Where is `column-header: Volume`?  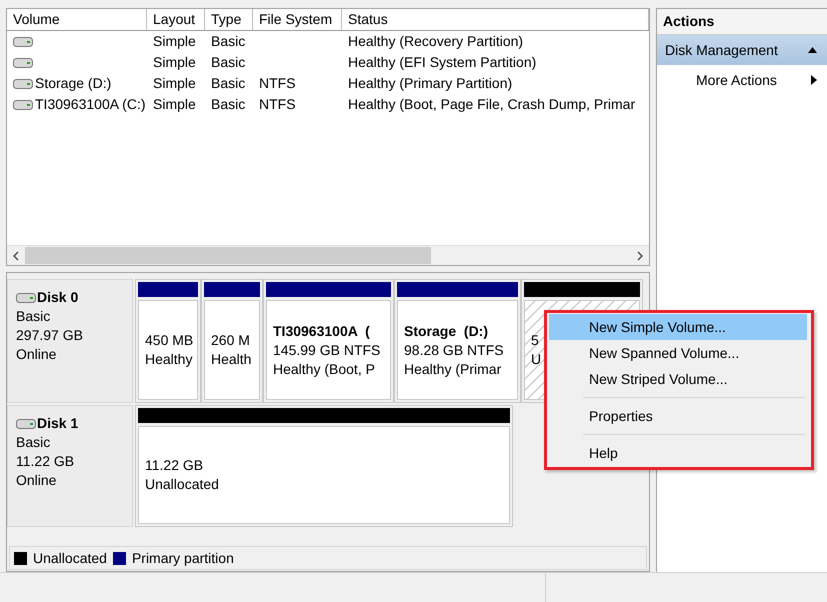
column-header: Volume is located at coordinates (77, 19).